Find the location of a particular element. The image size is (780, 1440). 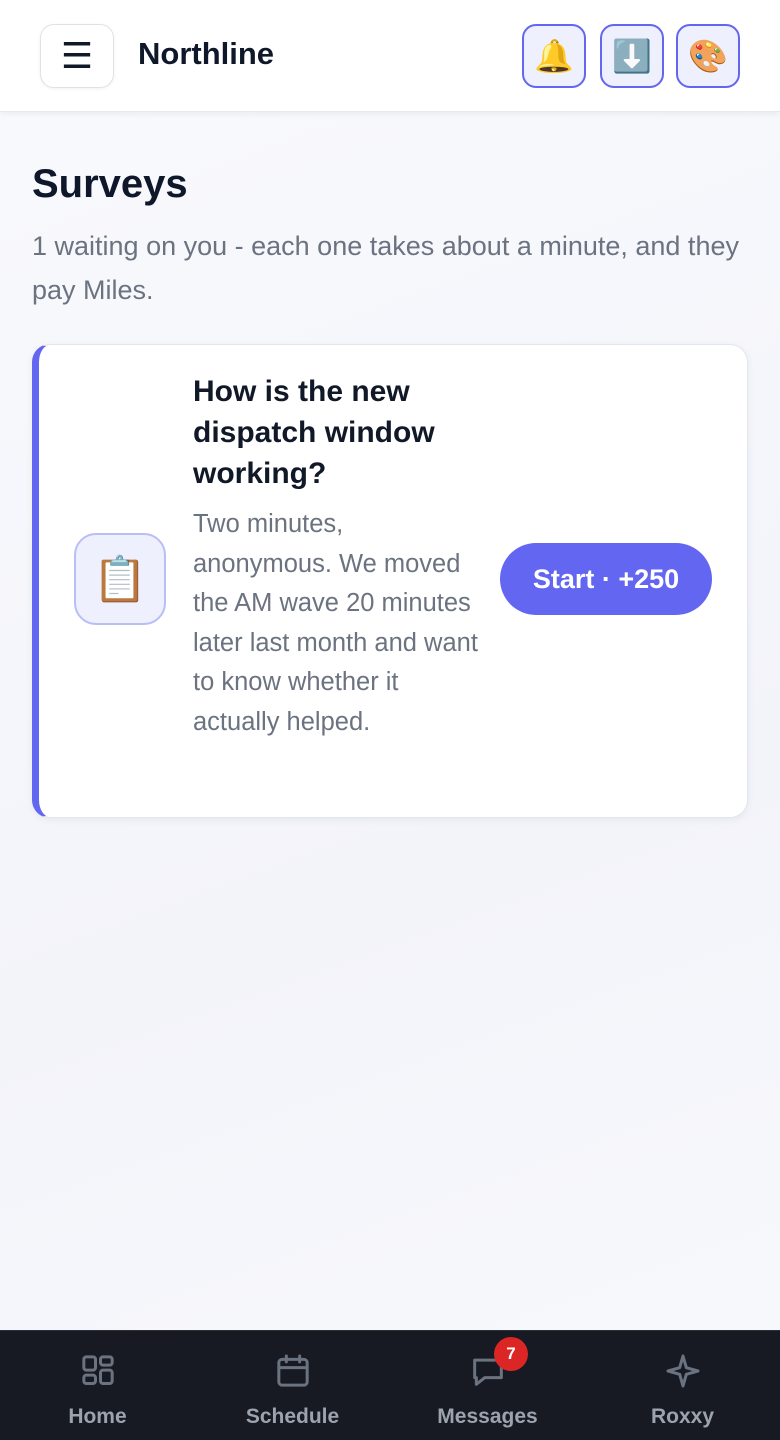

menu-button: ☰ is located at coordinates (77, 56).